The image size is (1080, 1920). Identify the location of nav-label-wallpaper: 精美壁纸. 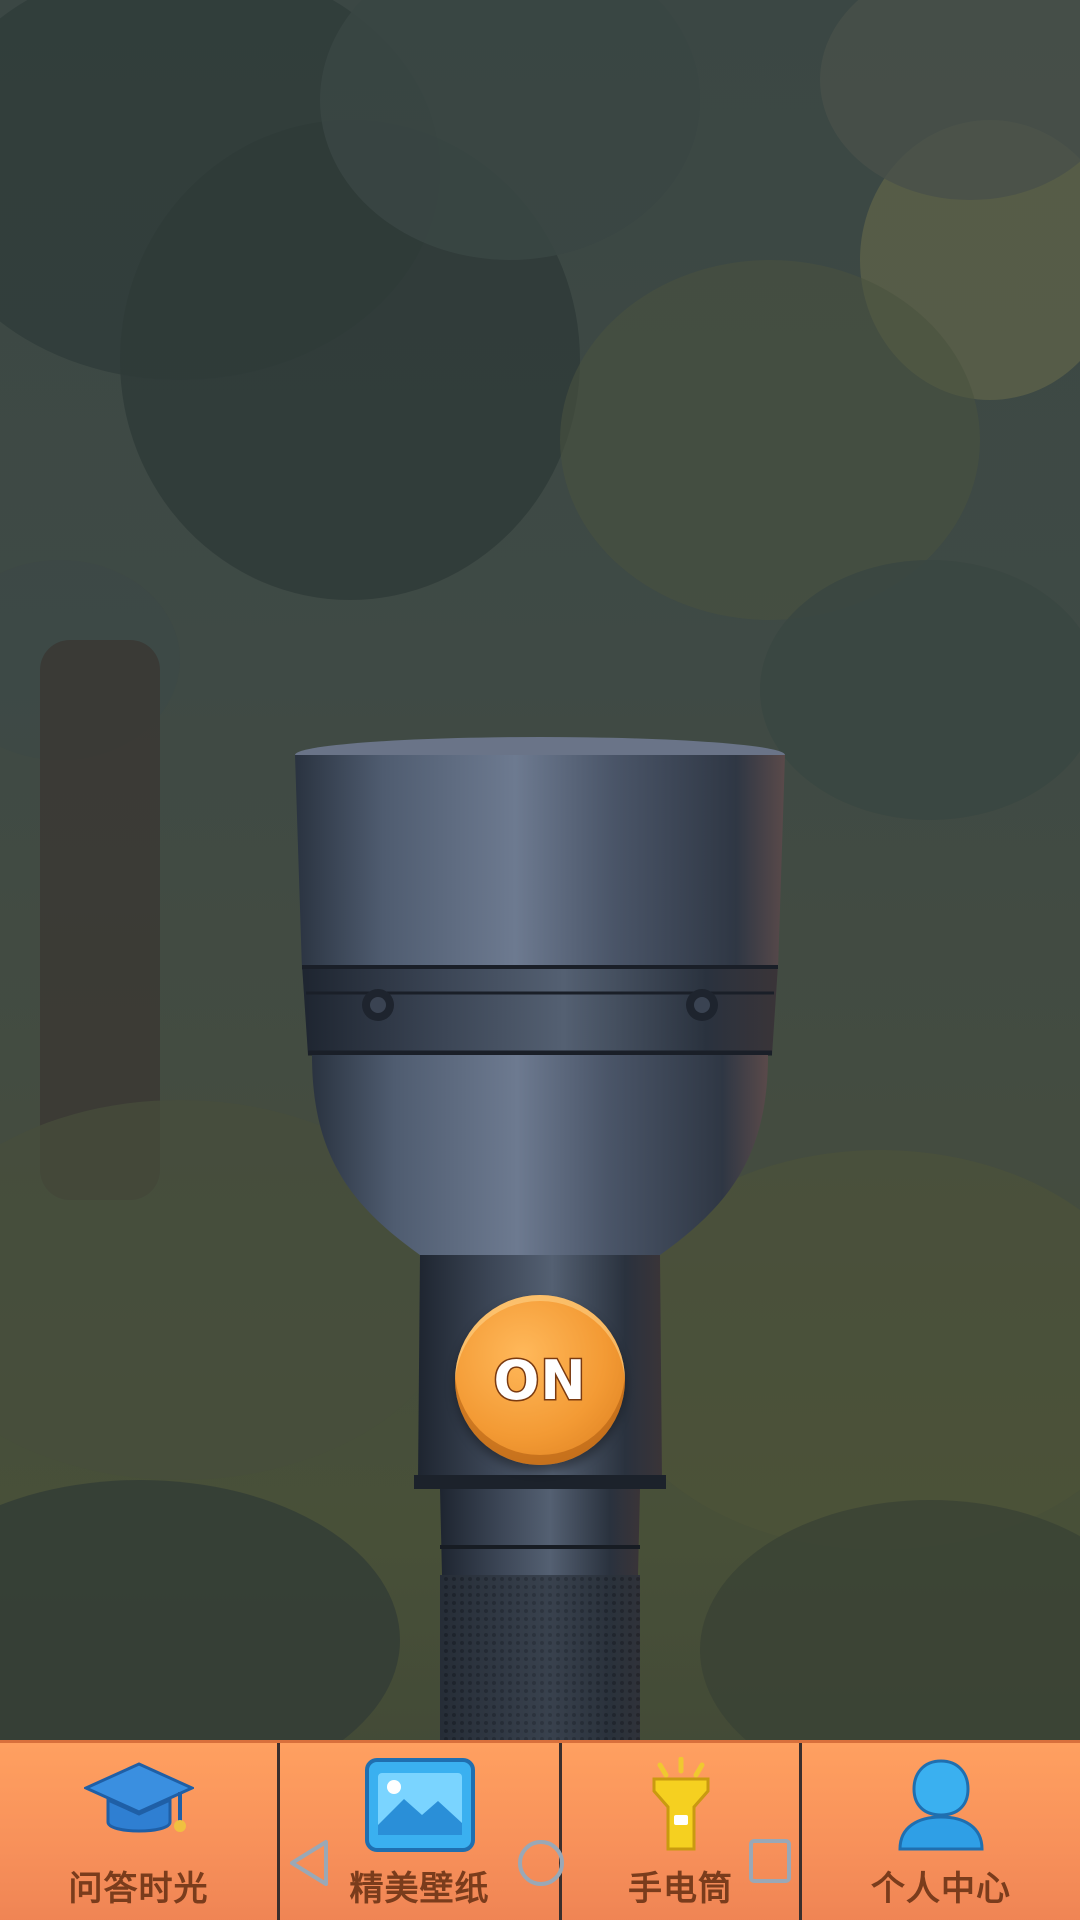
(419, 1889).